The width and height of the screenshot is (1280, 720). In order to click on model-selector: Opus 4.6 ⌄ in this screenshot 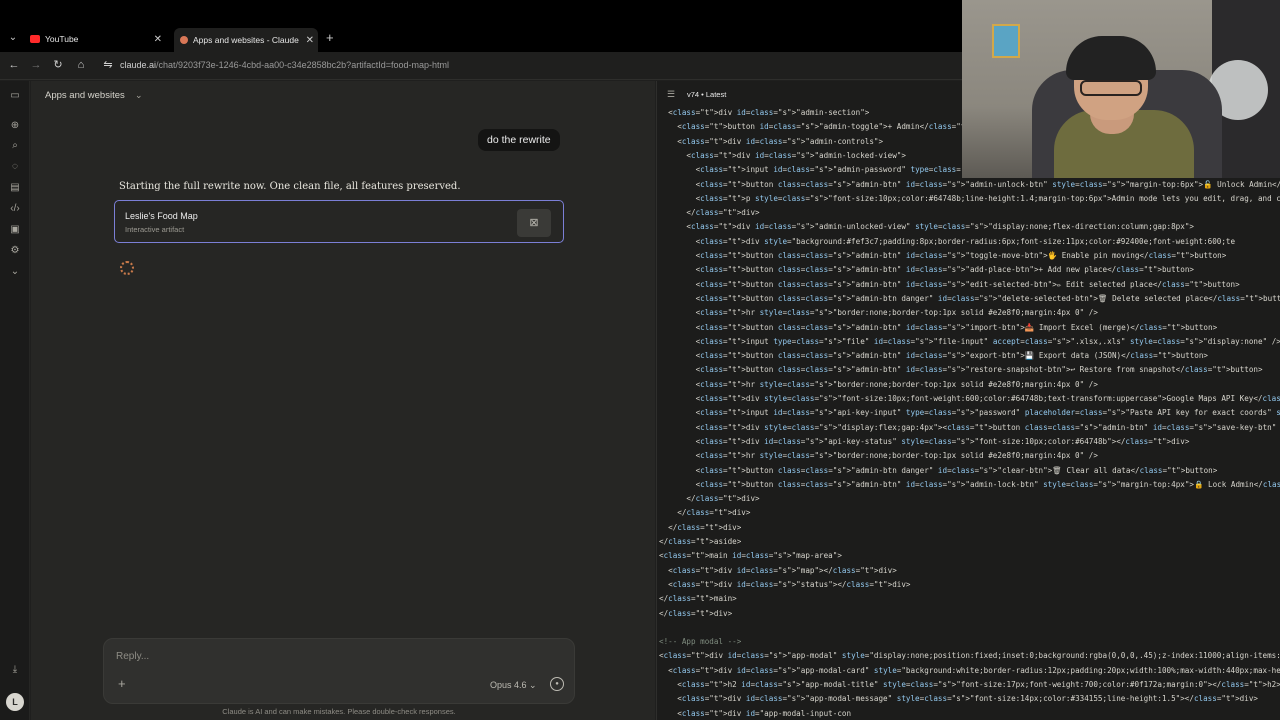, I will do `click(513, 685)`.